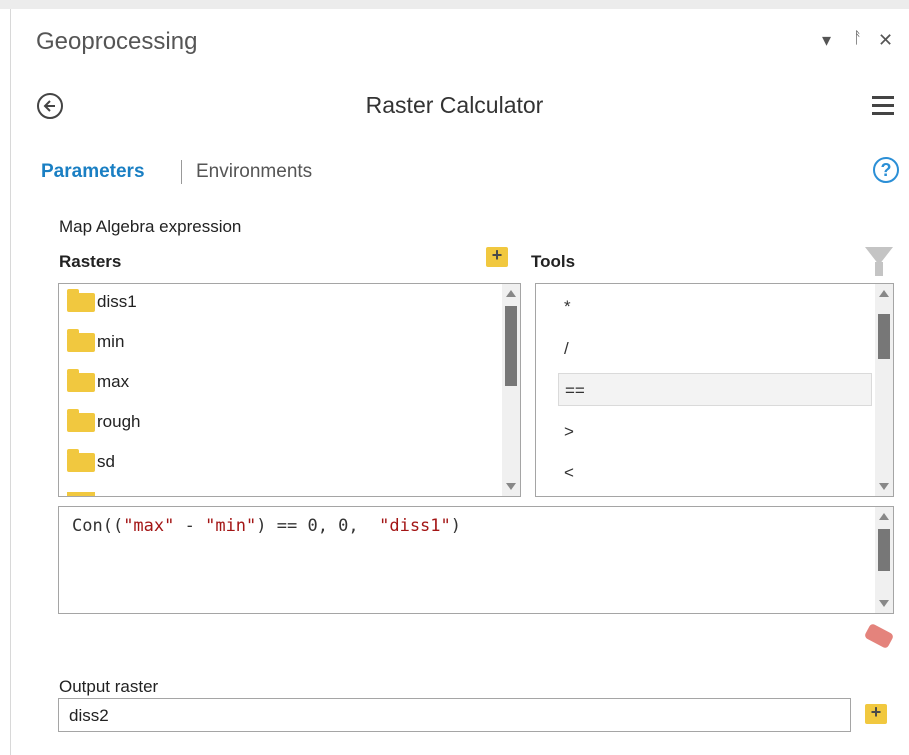 The height and width of the screenshot is (755, 909). Describe the element at coordinates (715, 472) in the screenshot. I see `list-item: <` at that location.